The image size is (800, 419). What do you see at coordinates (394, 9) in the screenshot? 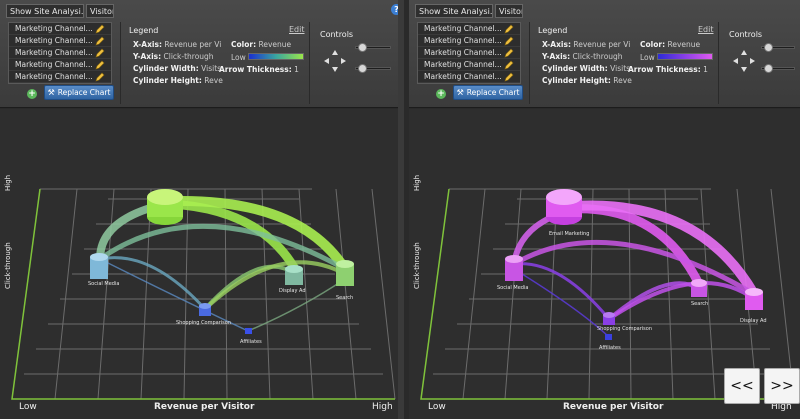
I see `help-icon: ?` at bounding box center [394, 9].